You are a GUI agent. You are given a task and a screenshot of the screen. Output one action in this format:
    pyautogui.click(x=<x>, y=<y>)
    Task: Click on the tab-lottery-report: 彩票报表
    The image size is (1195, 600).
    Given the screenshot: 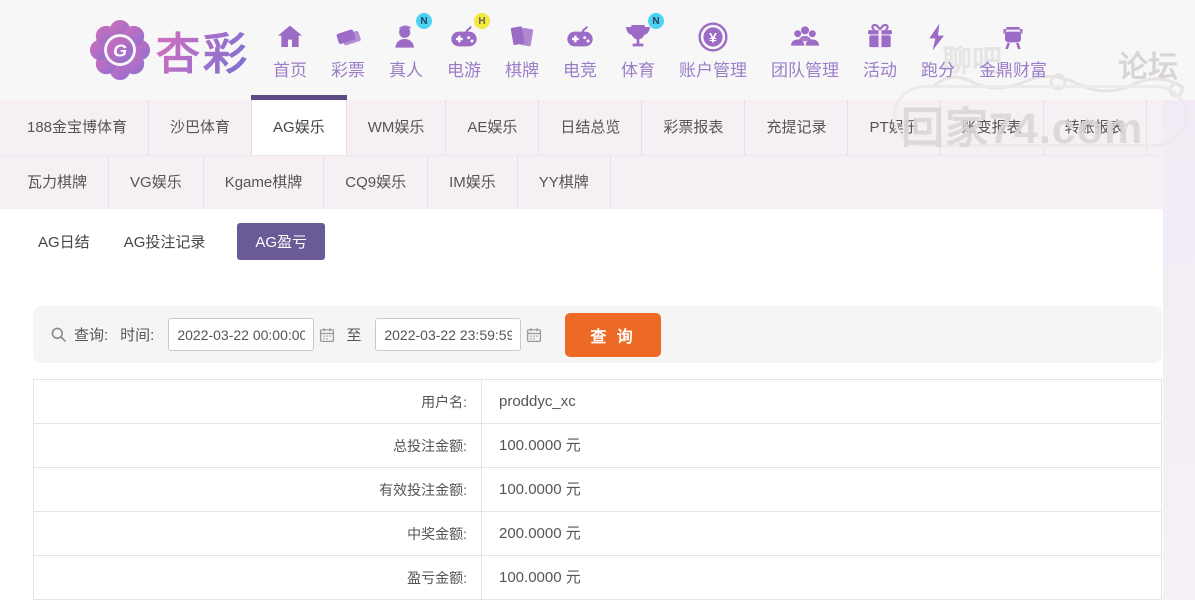 What is the action you would take?
    pyautogui.click(x=694, y=127)
    